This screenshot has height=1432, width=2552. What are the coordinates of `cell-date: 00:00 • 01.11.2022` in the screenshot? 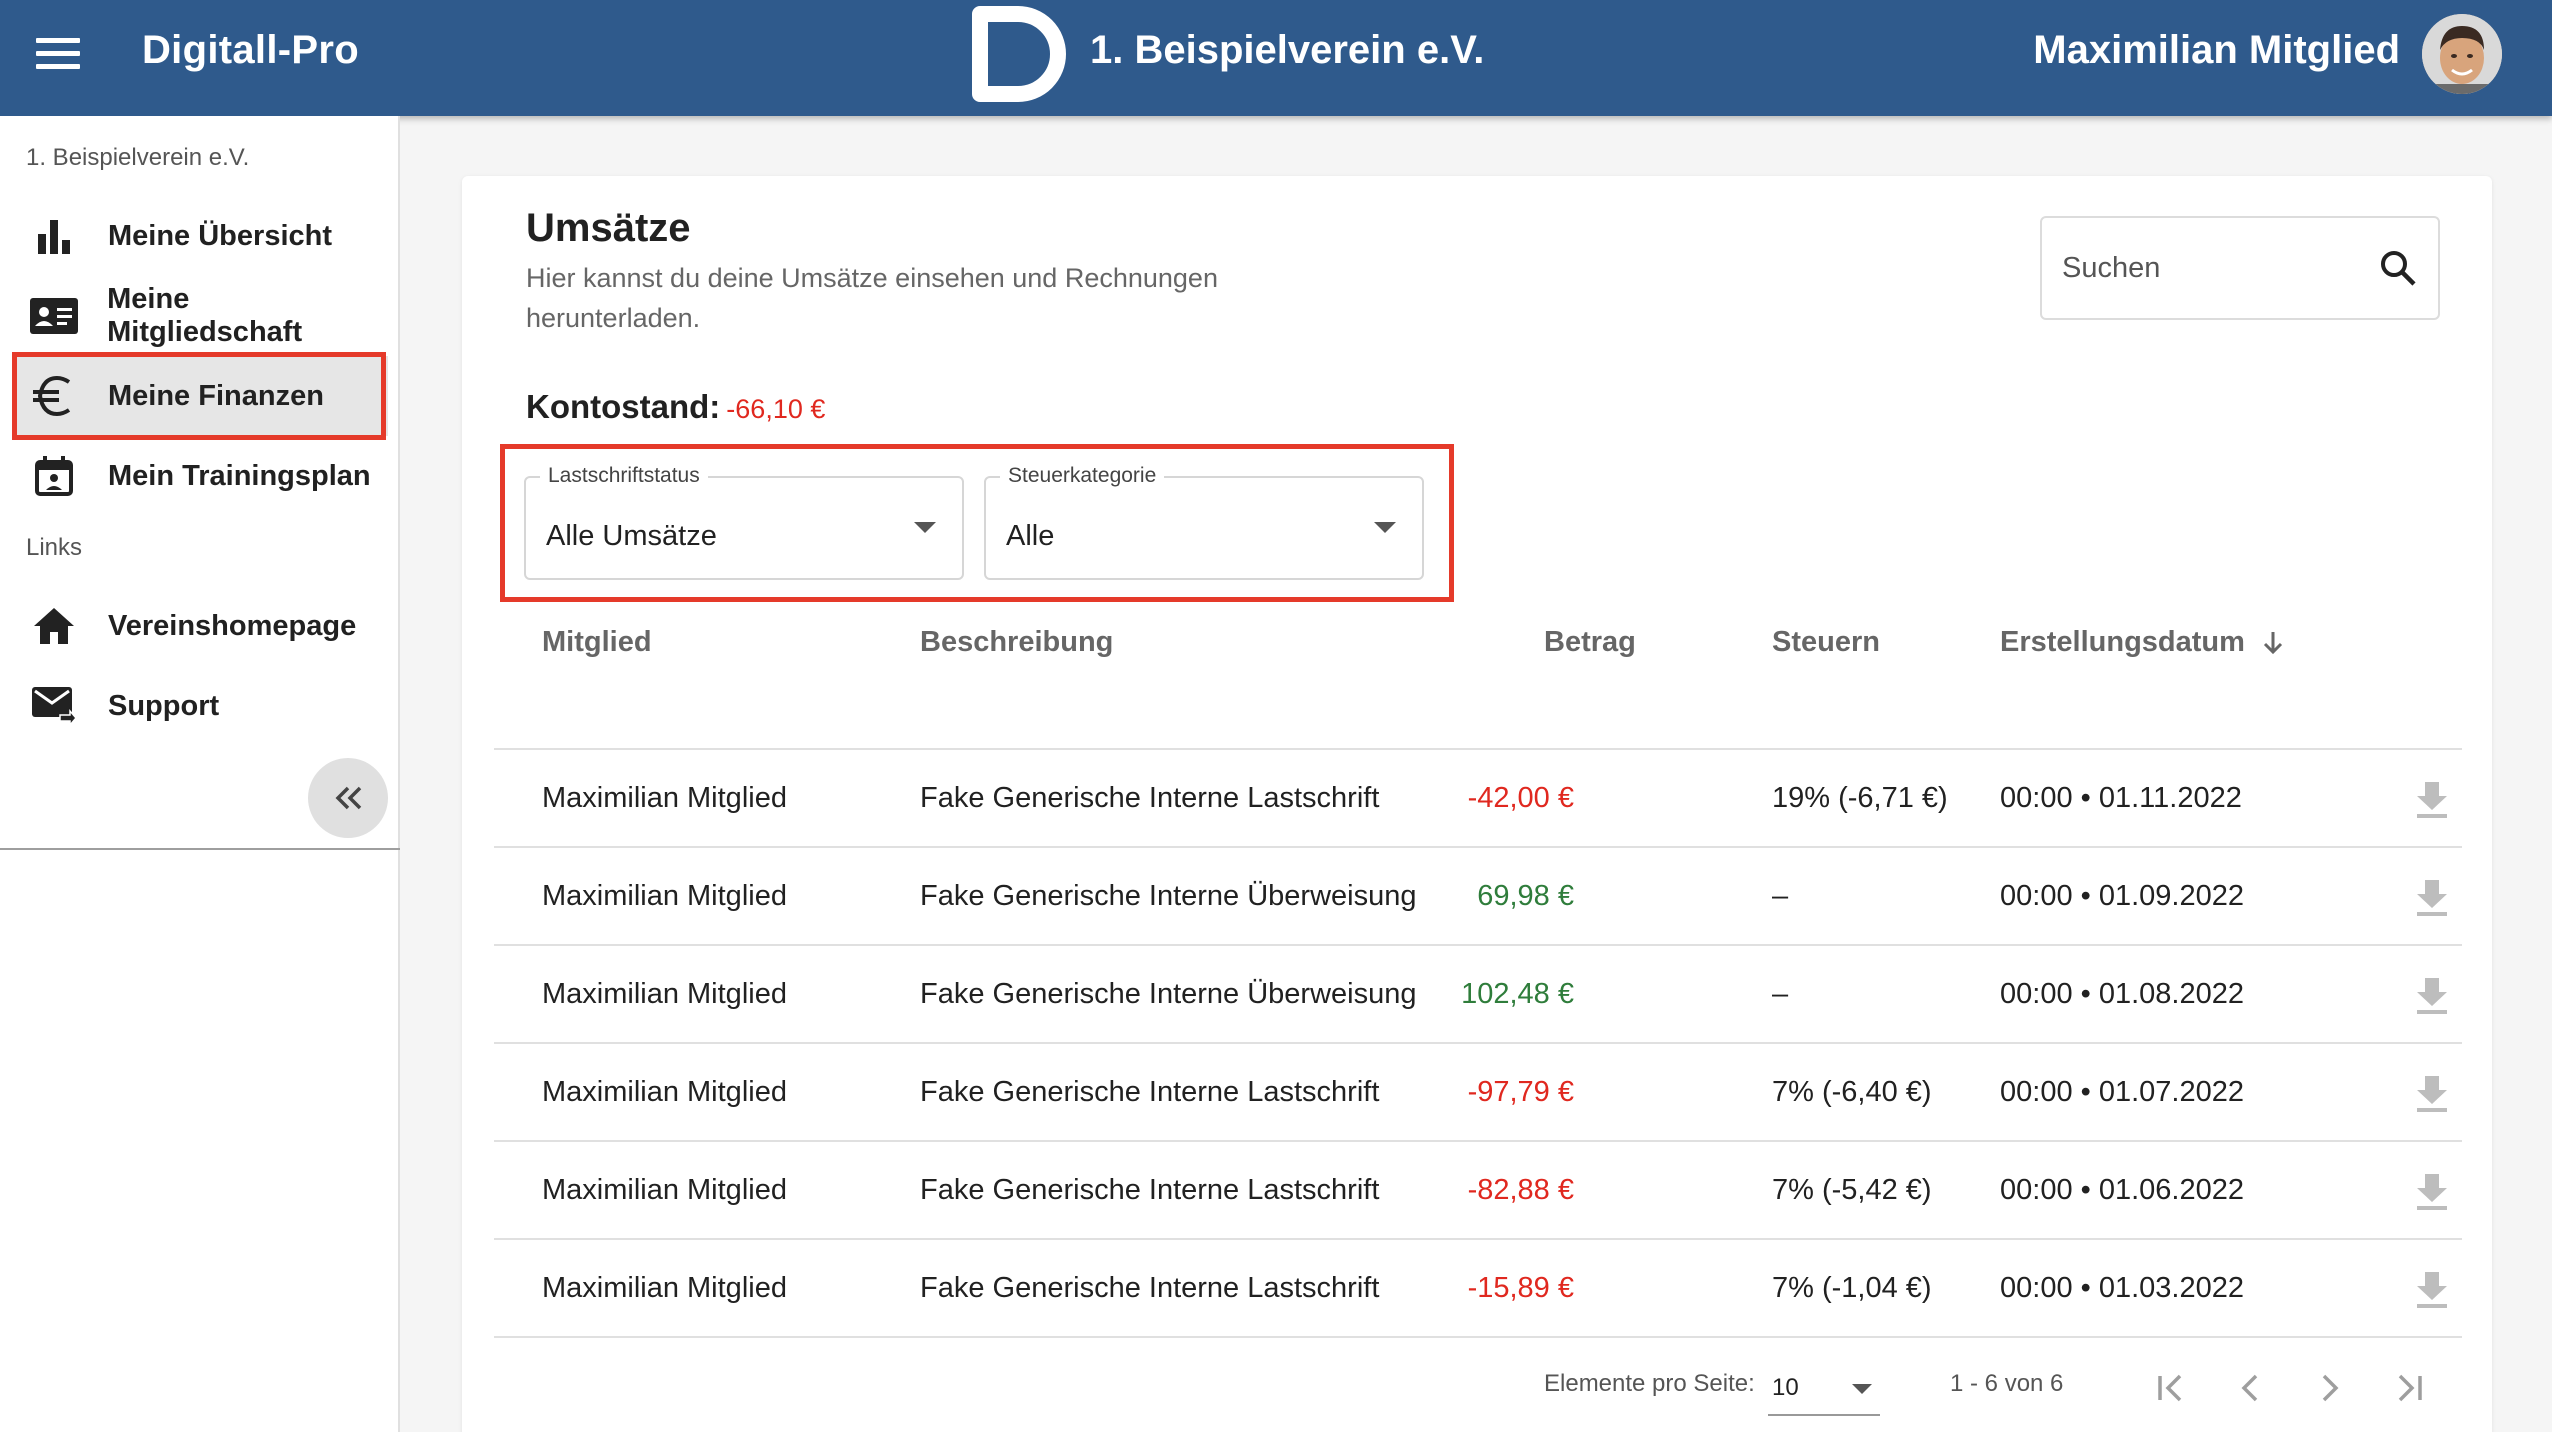 It's located at (2121, 798).